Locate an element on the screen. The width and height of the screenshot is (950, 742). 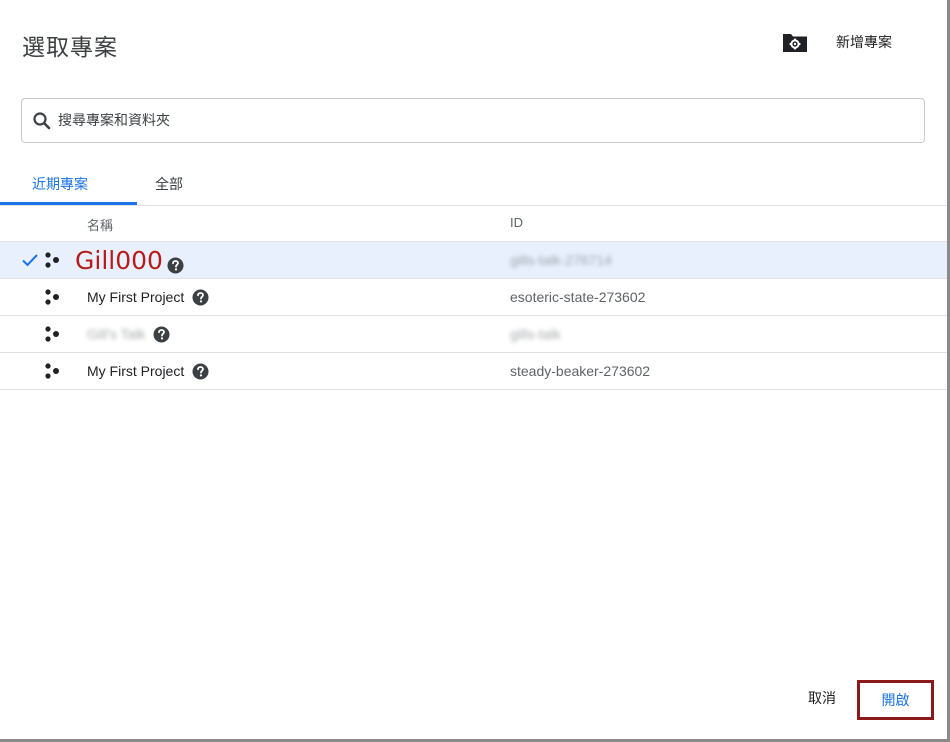
folder-settings-icon is located at coordinates (795, 42).